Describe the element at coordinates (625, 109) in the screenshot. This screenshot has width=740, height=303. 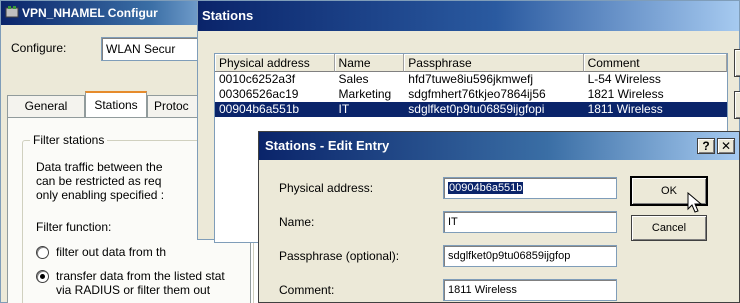
I see `cell-comment: 1811 Wireless` at that location.